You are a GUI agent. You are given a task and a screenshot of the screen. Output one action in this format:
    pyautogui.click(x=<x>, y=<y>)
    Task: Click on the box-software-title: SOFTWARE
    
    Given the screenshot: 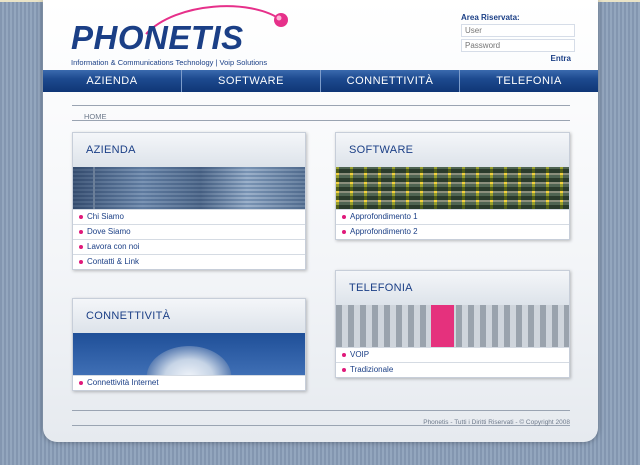 What is the action you would take?
    pyautogui.click(x=381, y=150)
    